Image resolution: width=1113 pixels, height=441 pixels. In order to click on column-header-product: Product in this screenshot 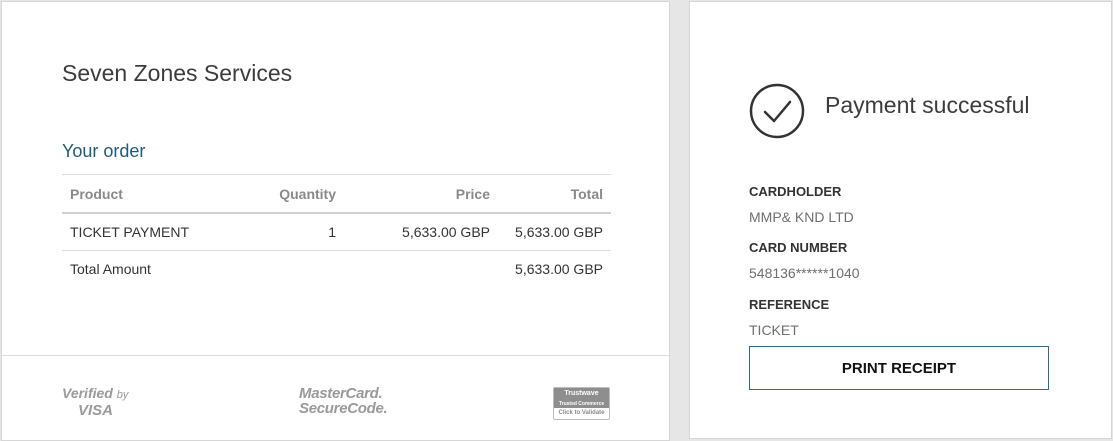, I will do `click(150, 194)`.